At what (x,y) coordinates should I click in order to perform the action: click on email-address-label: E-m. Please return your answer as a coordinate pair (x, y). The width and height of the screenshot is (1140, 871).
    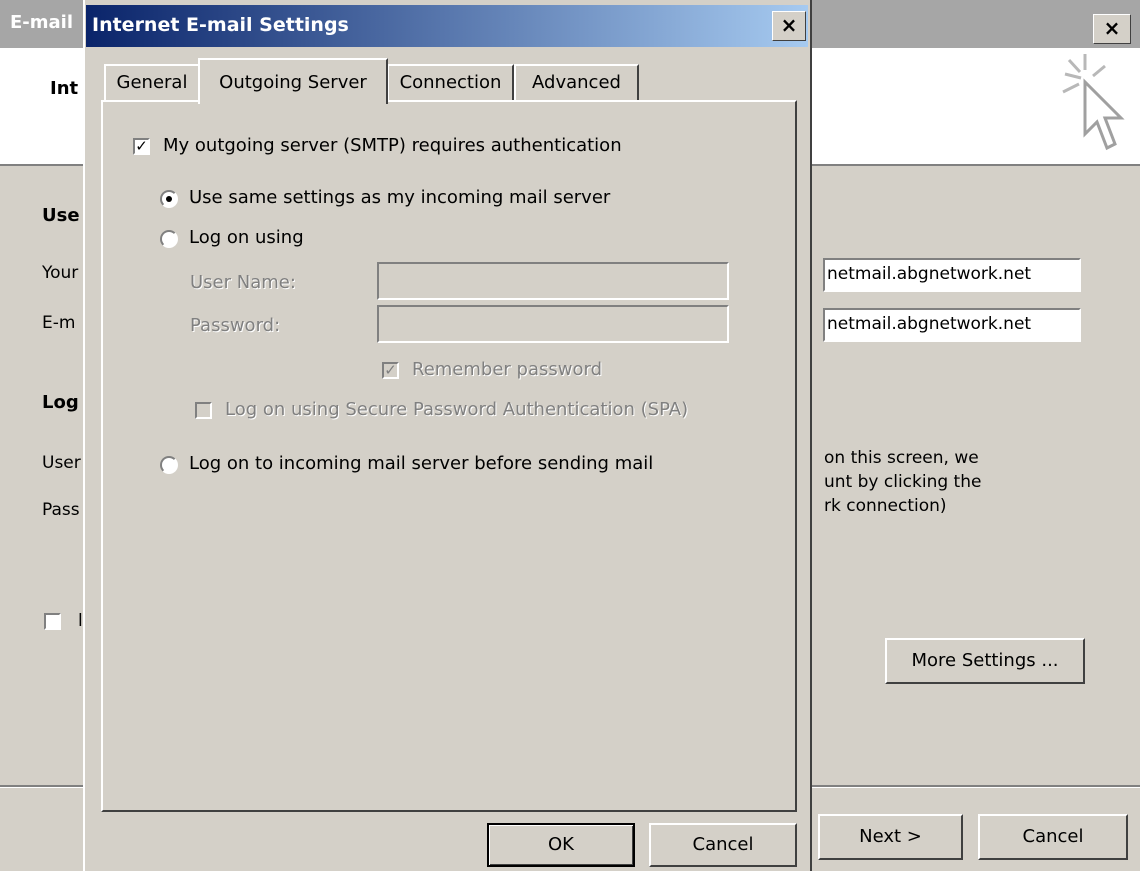
    Looking at the image, I should click on (59, 323).